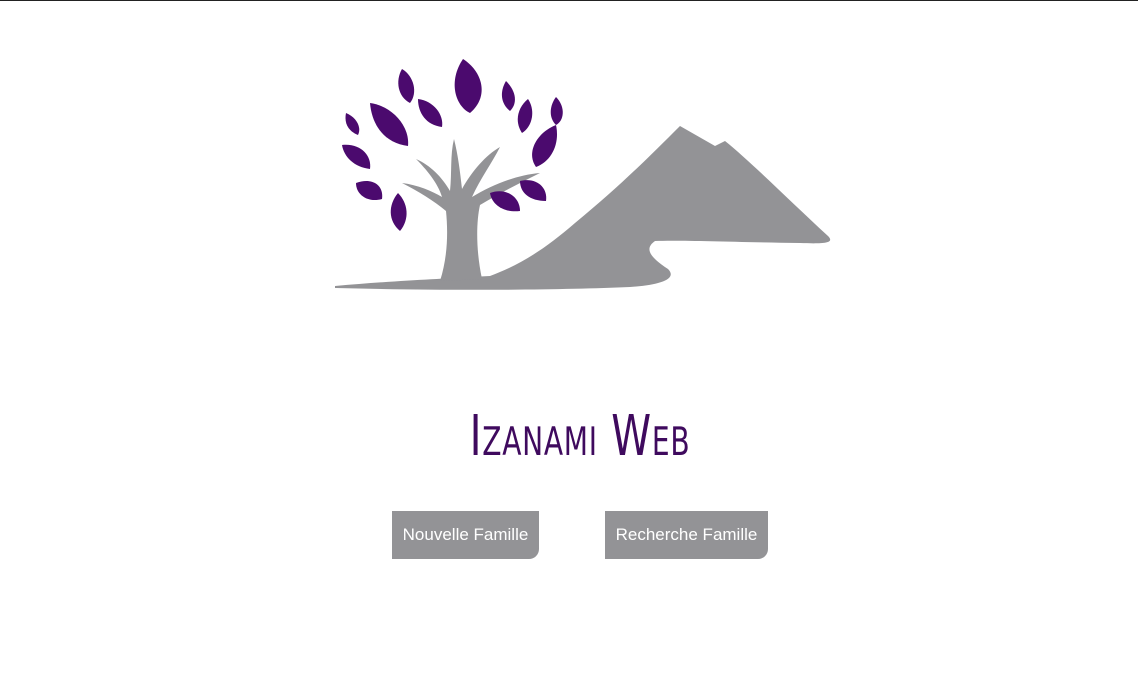 The width and height of the screenshot is (1138, 700). What do you see at coordinates (583, 174) in the screenshot?
I see `tree-mountain-logo-icon` at bounding box center [583, 174].